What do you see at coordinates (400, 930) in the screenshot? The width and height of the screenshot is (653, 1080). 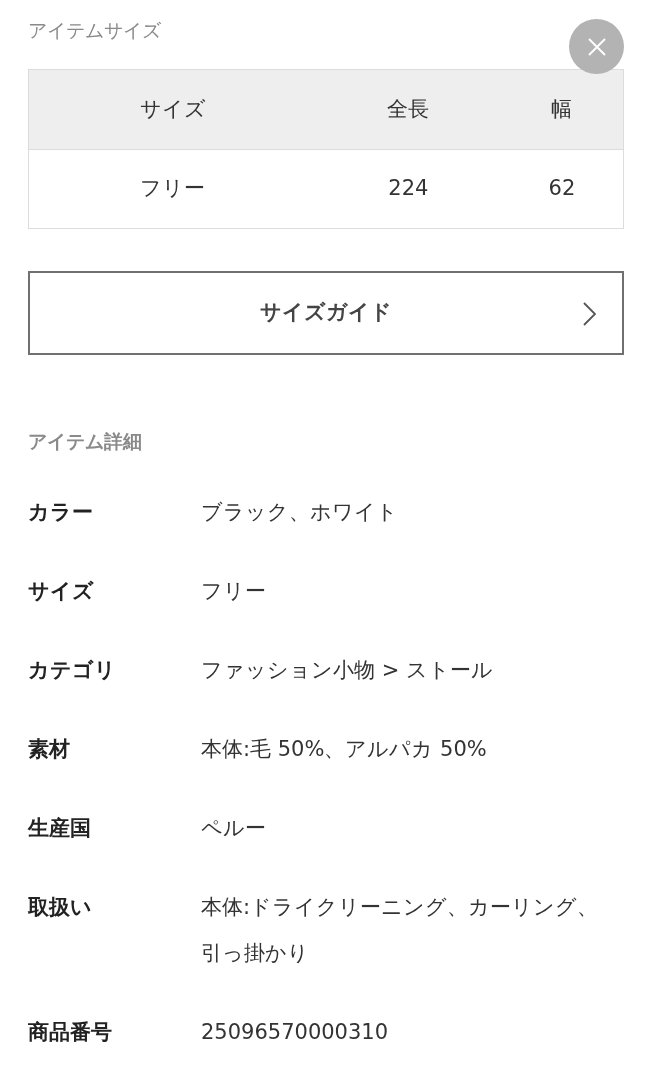 I see `detail-value: 本体:ドライクリーニング、カーリング、引っ掛かり` at bounding box center [400, 930].